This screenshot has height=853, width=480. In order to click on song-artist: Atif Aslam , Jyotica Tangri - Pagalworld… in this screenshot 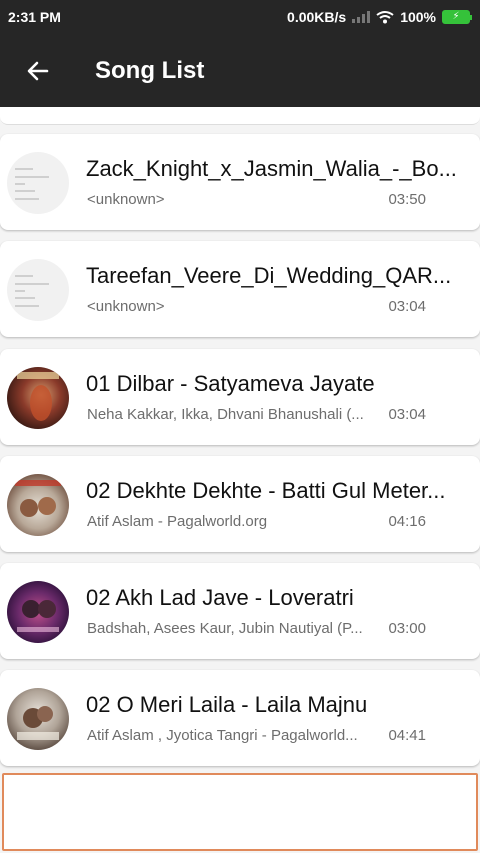, I will do `click(222, 735)`.